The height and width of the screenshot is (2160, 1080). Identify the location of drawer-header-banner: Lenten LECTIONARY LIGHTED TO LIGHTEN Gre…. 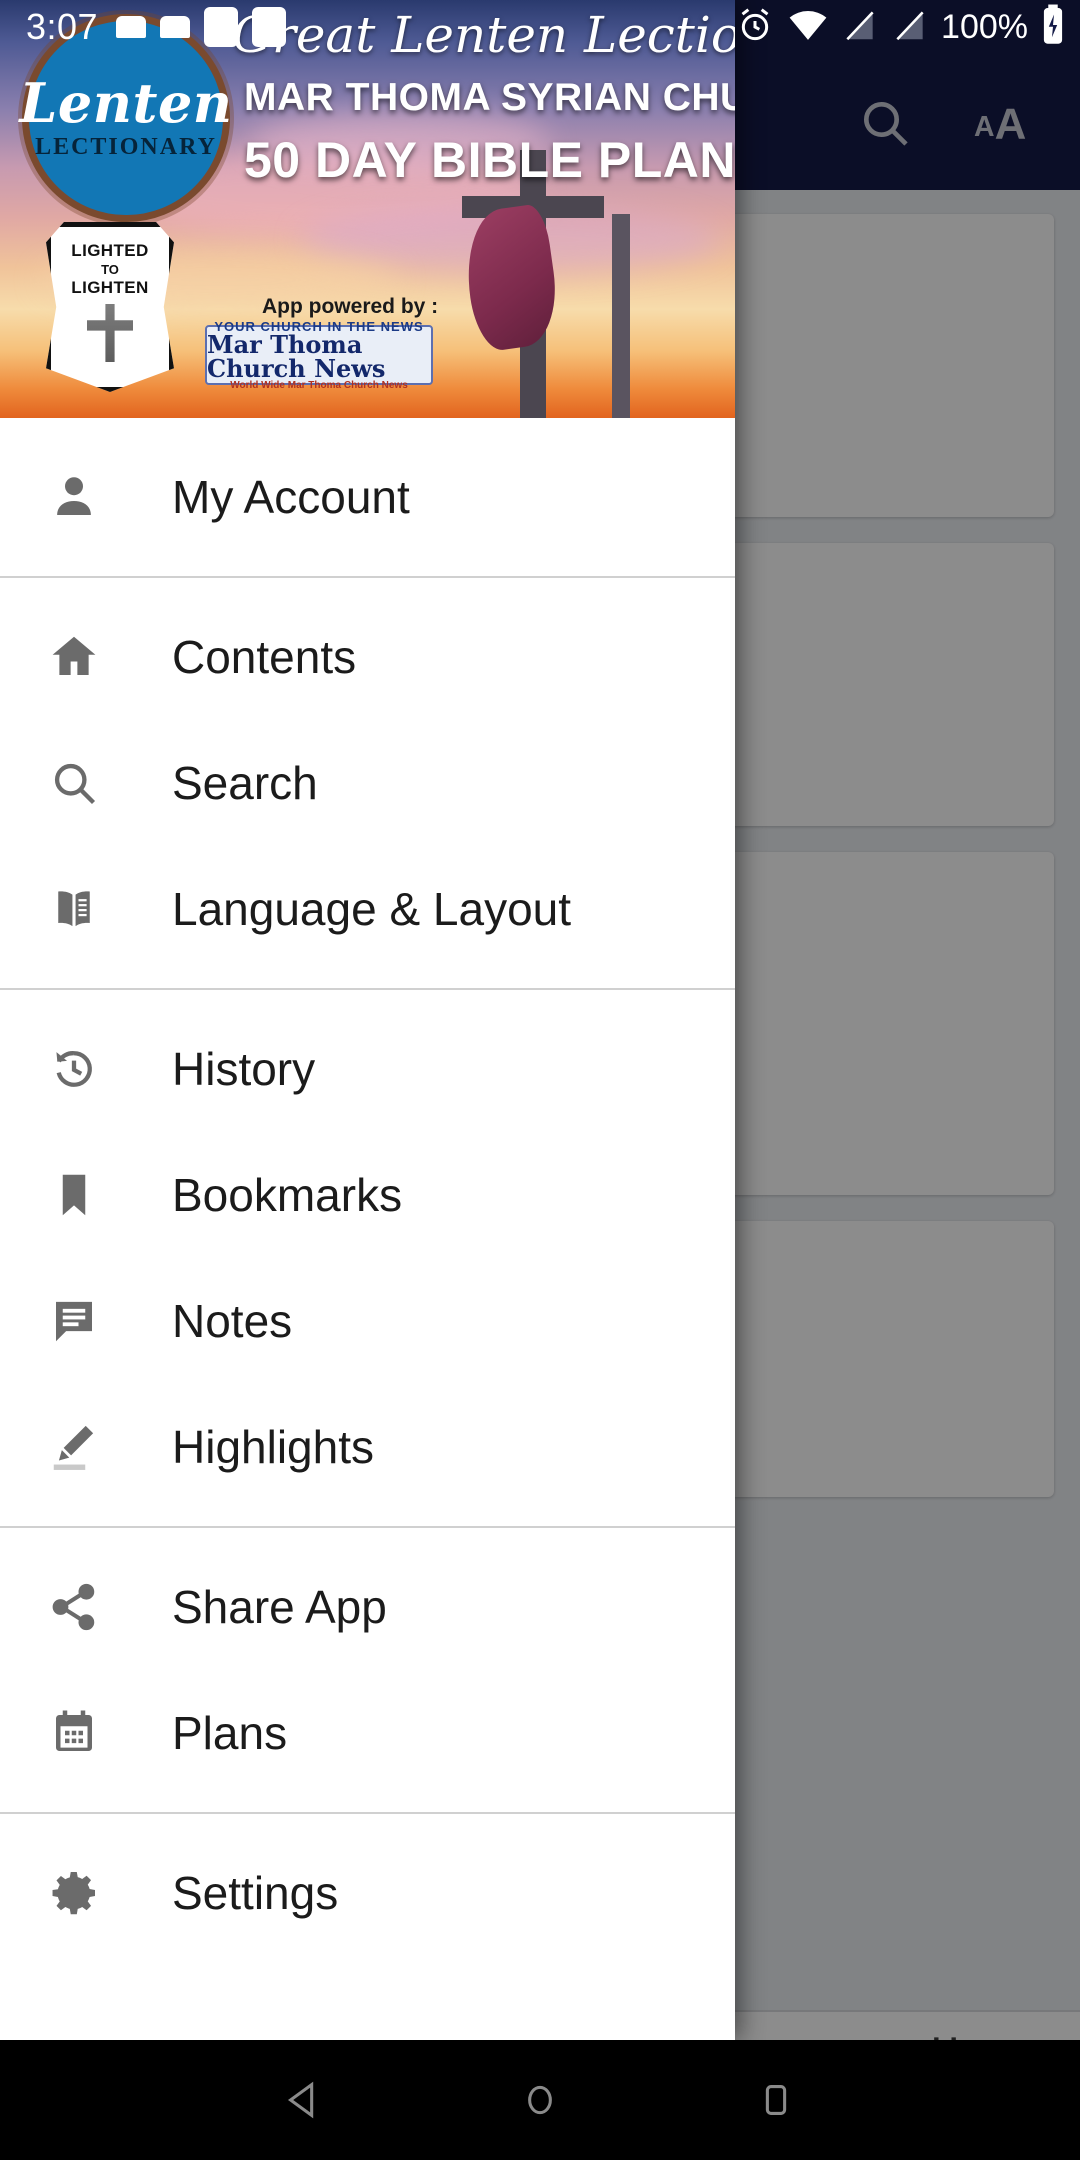
(367, 209).